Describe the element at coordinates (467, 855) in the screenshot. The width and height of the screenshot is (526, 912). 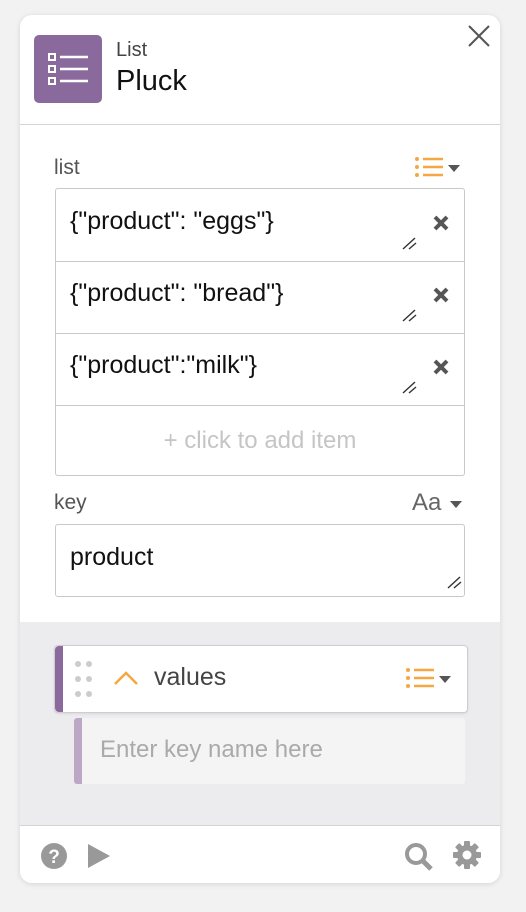
I see `gear-icon` at that location.